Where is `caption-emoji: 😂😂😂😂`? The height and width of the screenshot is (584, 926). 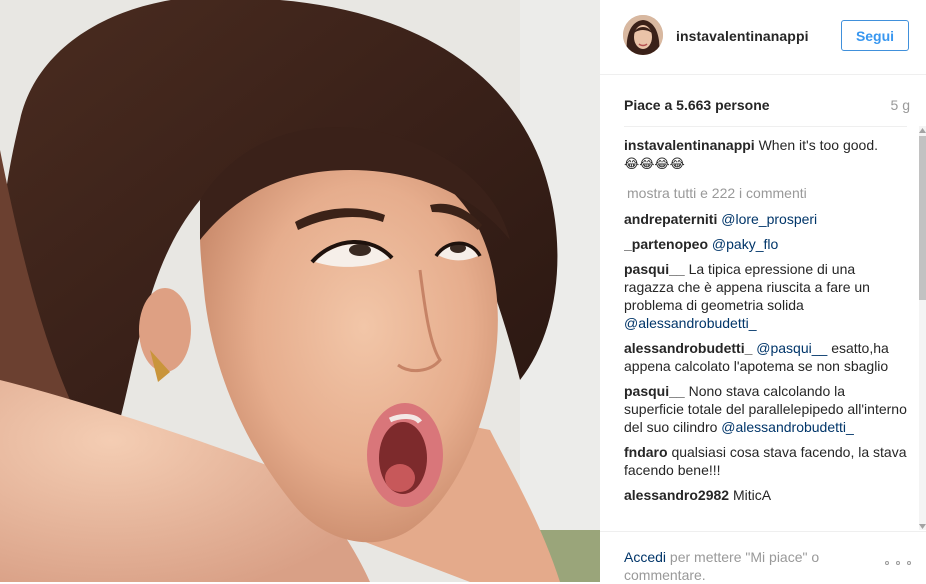 caption-emoji: 😂😂😂😂 is located at coordinates (654, 164).